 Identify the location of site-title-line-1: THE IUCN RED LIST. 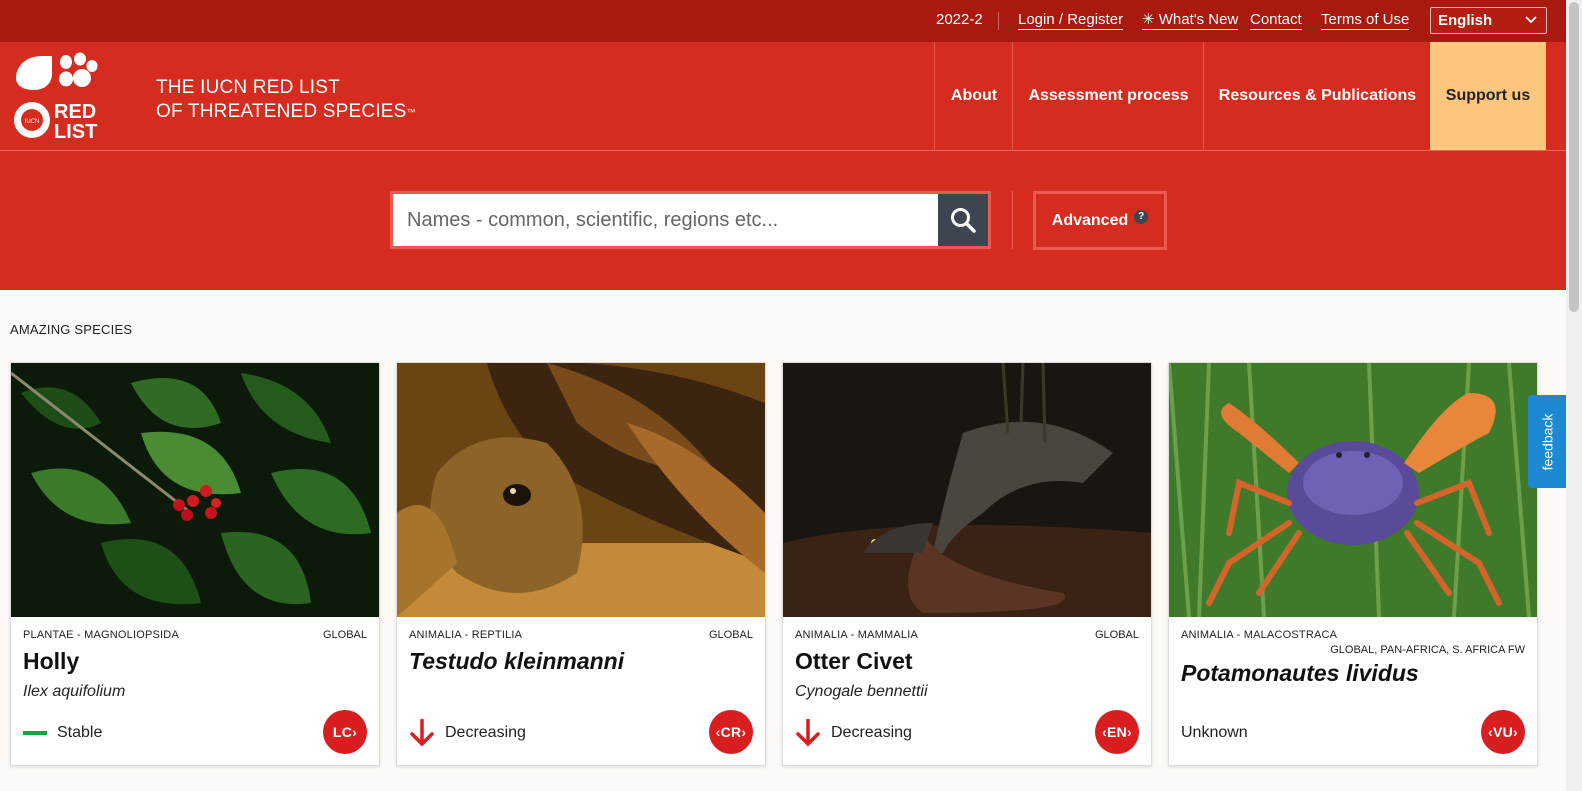
(248, 87).